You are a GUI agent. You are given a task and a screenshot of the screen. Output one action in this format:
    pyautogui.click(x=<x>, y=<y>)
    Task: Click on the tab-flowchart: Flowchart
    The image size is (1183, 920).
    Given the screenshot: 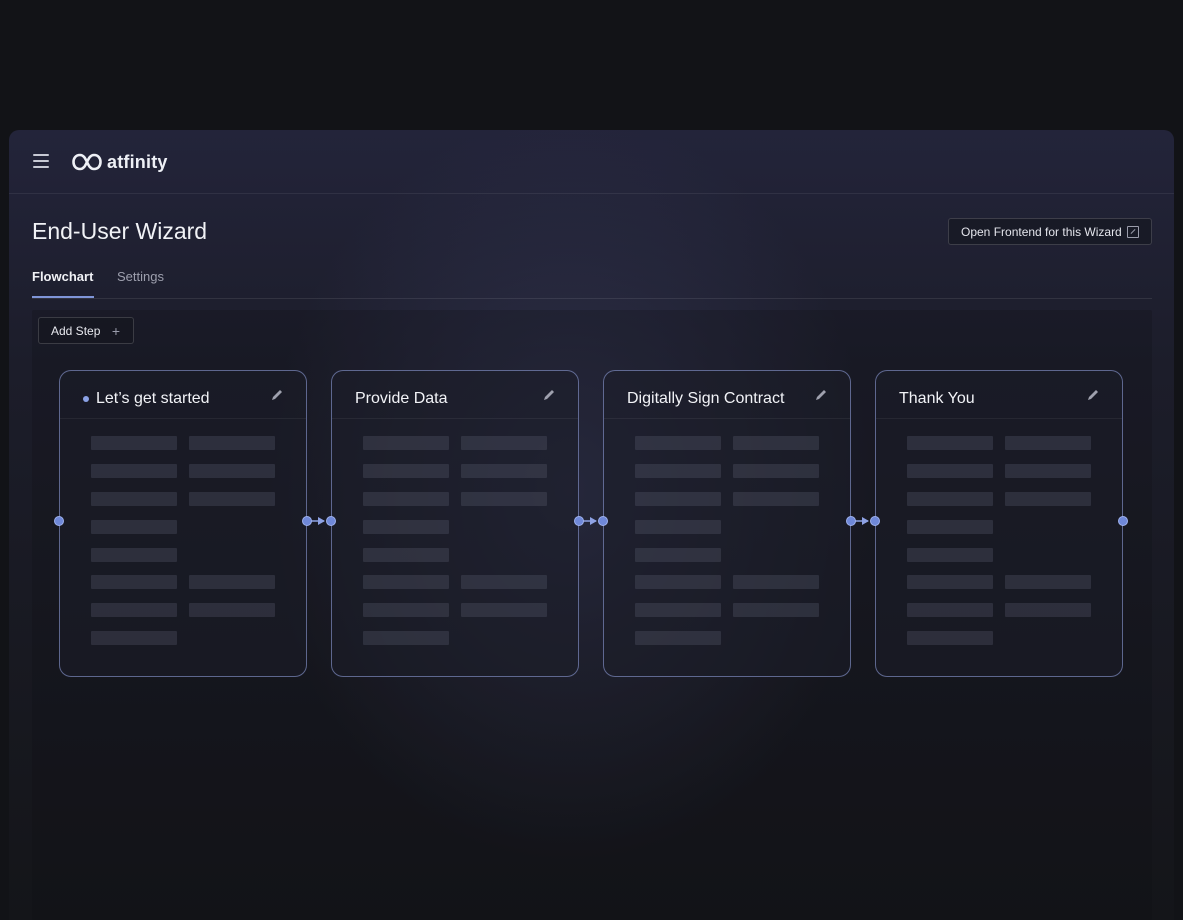 What is the action you would take?
    pyautogui.click(x=63, y=283)
    